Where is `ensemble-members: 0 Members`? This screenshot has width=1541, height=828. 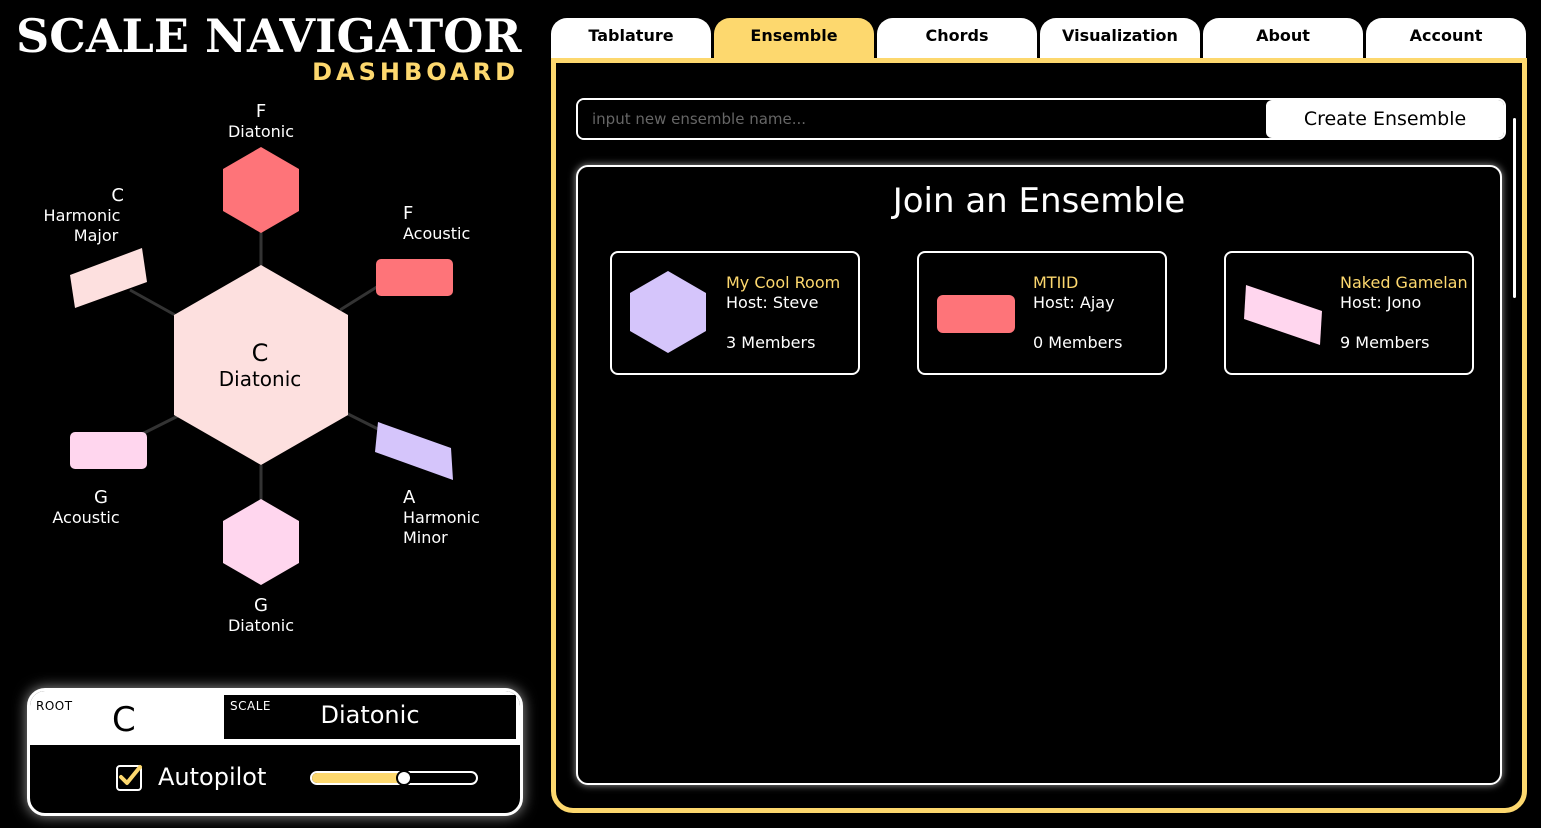 ensemble-members: 0 Members is located at coordinates (1078, 342).